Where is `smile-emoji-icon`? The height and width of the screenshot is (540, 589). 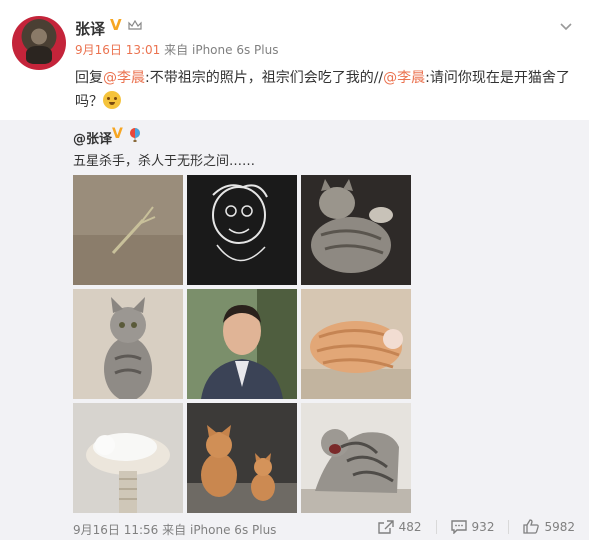
smile-emoji-icon is located at coordinates (112, 100).